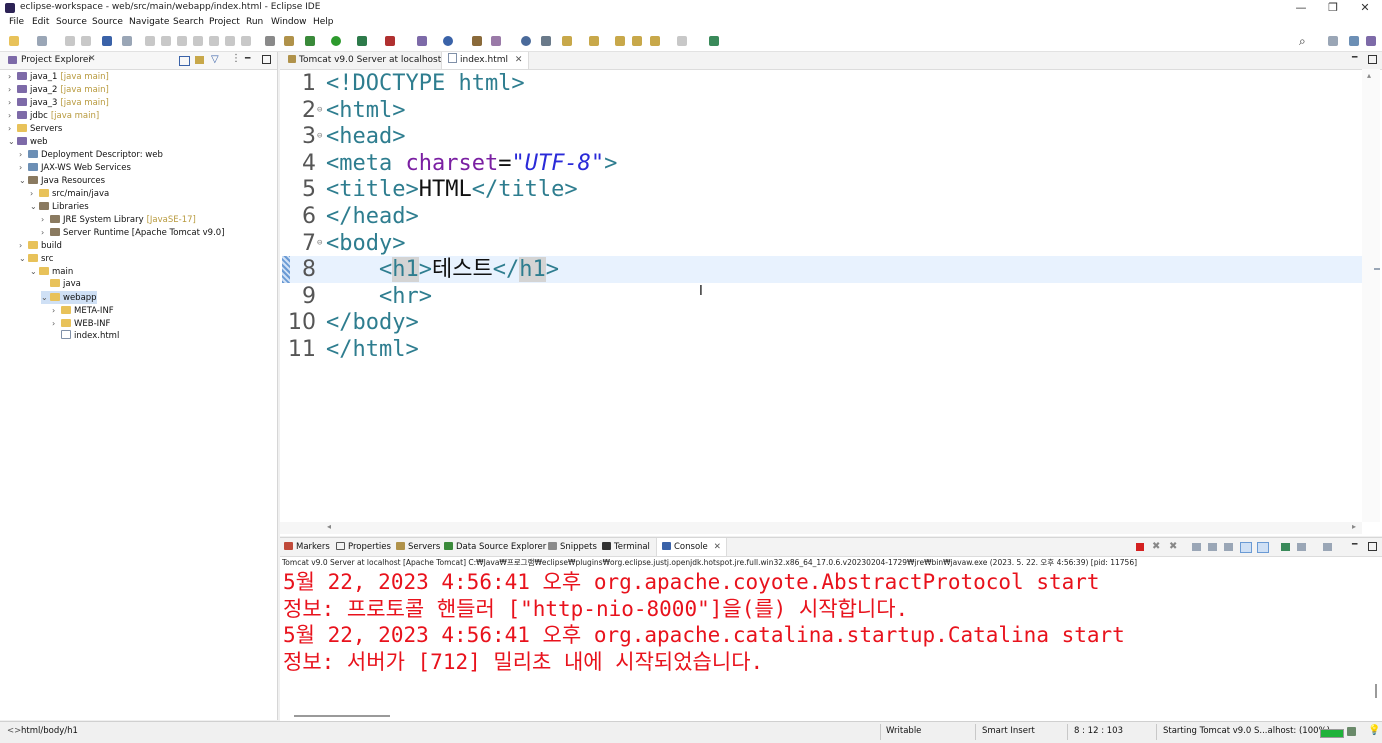 This screenshot has width=1382, height=743. I want to click on tree-item: › Server Runtime [Apache Tomcat v9.0], so click(133, 232).